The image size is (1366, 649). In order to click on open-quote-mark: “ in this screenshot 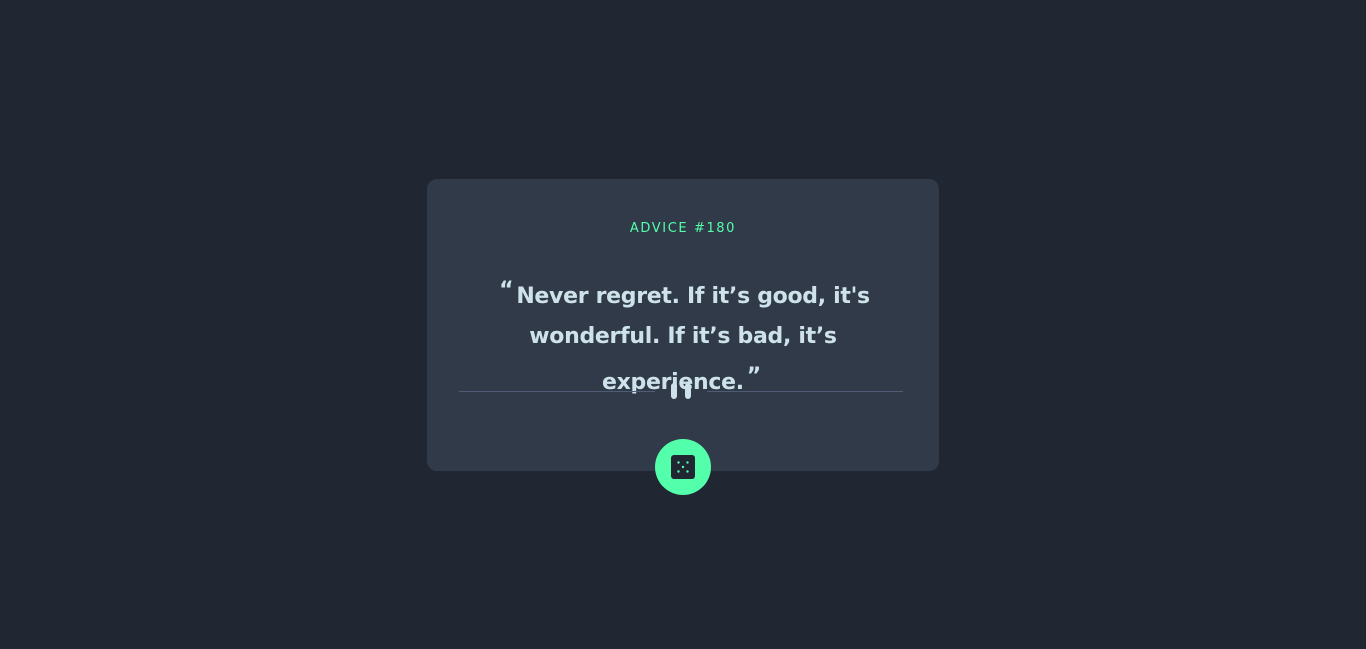, I will do `click(506, 290)`.